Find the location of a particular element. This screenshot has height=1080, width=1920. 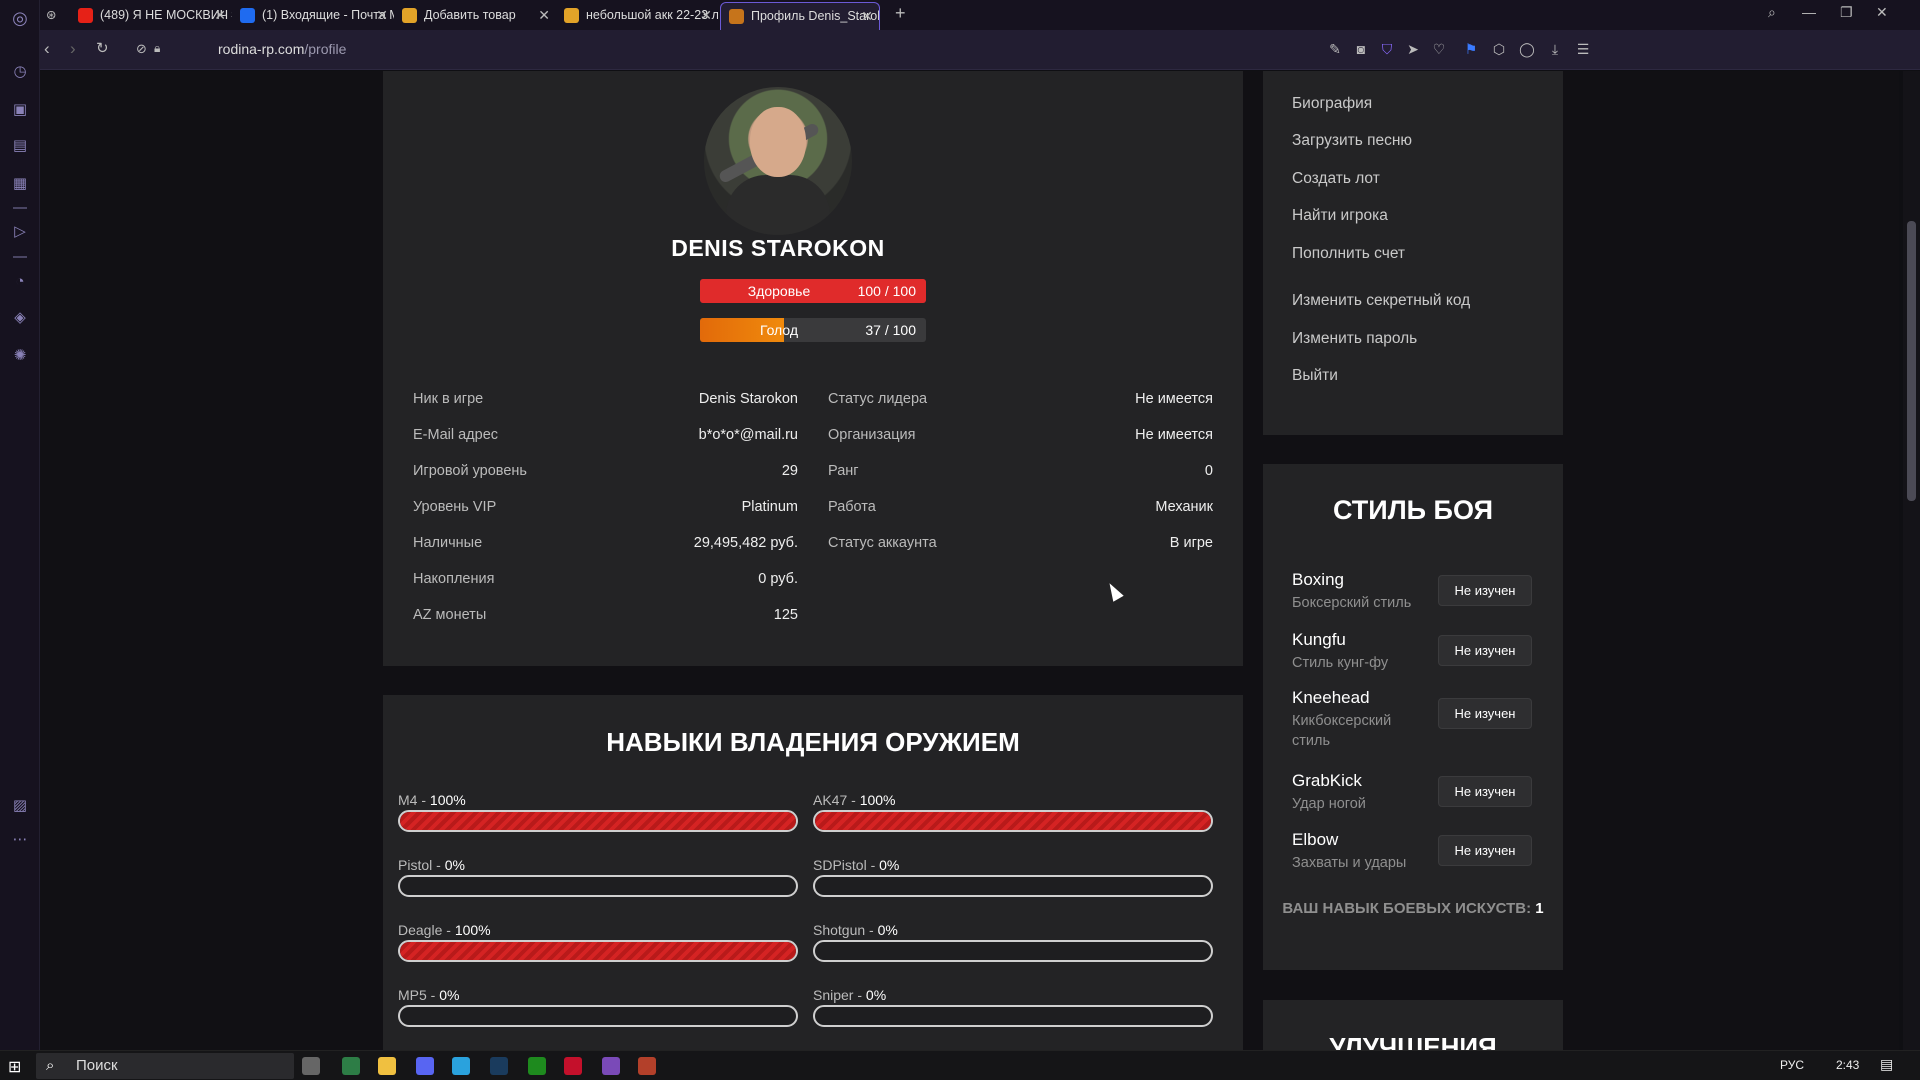

flag-icon: ⚑ is located at coordinates (1471, 49).